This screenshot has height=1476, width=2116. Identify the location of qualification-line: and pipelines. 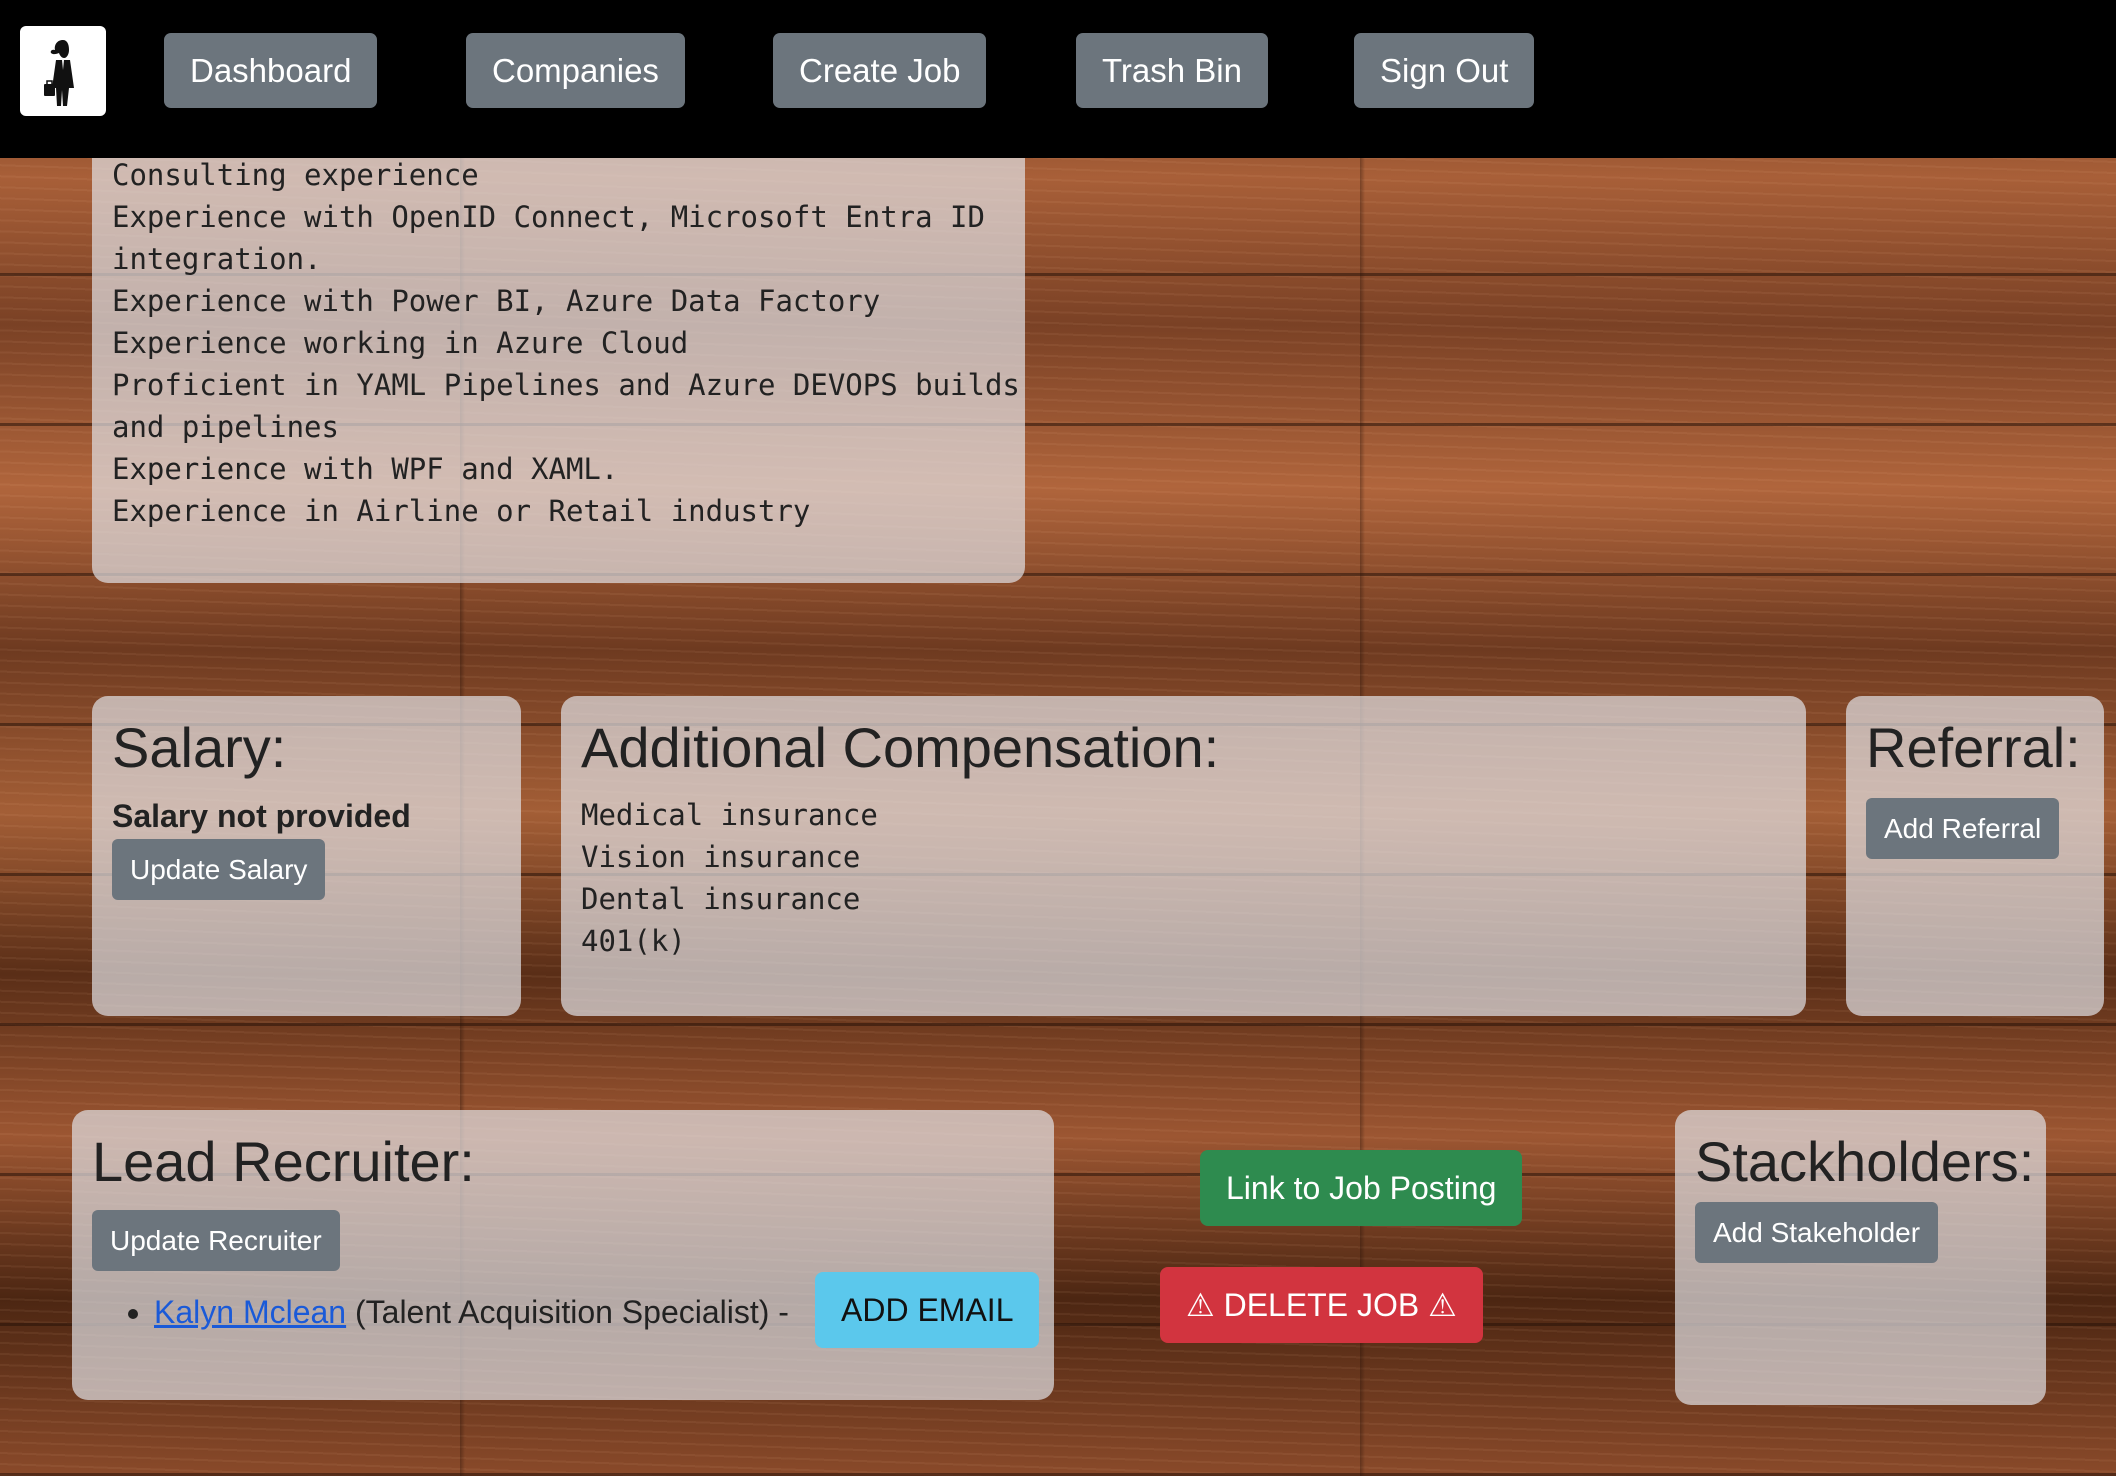
(225, 427).